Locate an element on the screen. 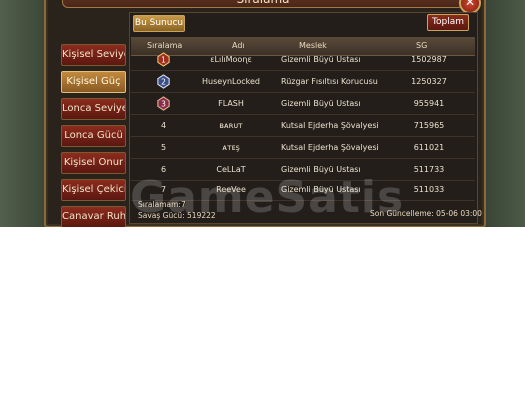 This screenshot has width=525, height=420. player-power: 955941 is located at coordinates (429, 103).